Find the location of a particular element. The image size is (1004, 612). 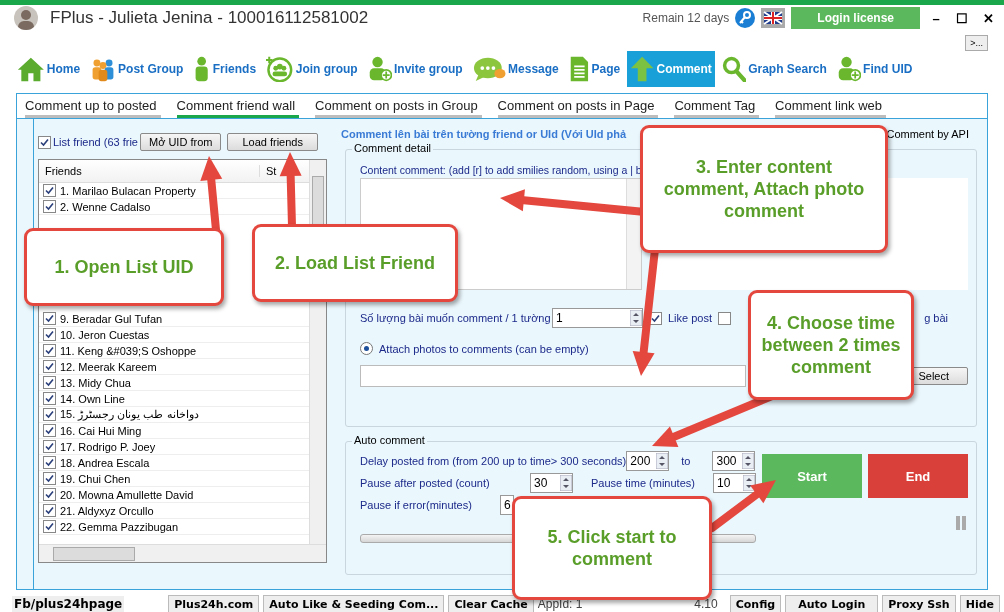

status-button: Auto Login is located at coordinates (832, 603).